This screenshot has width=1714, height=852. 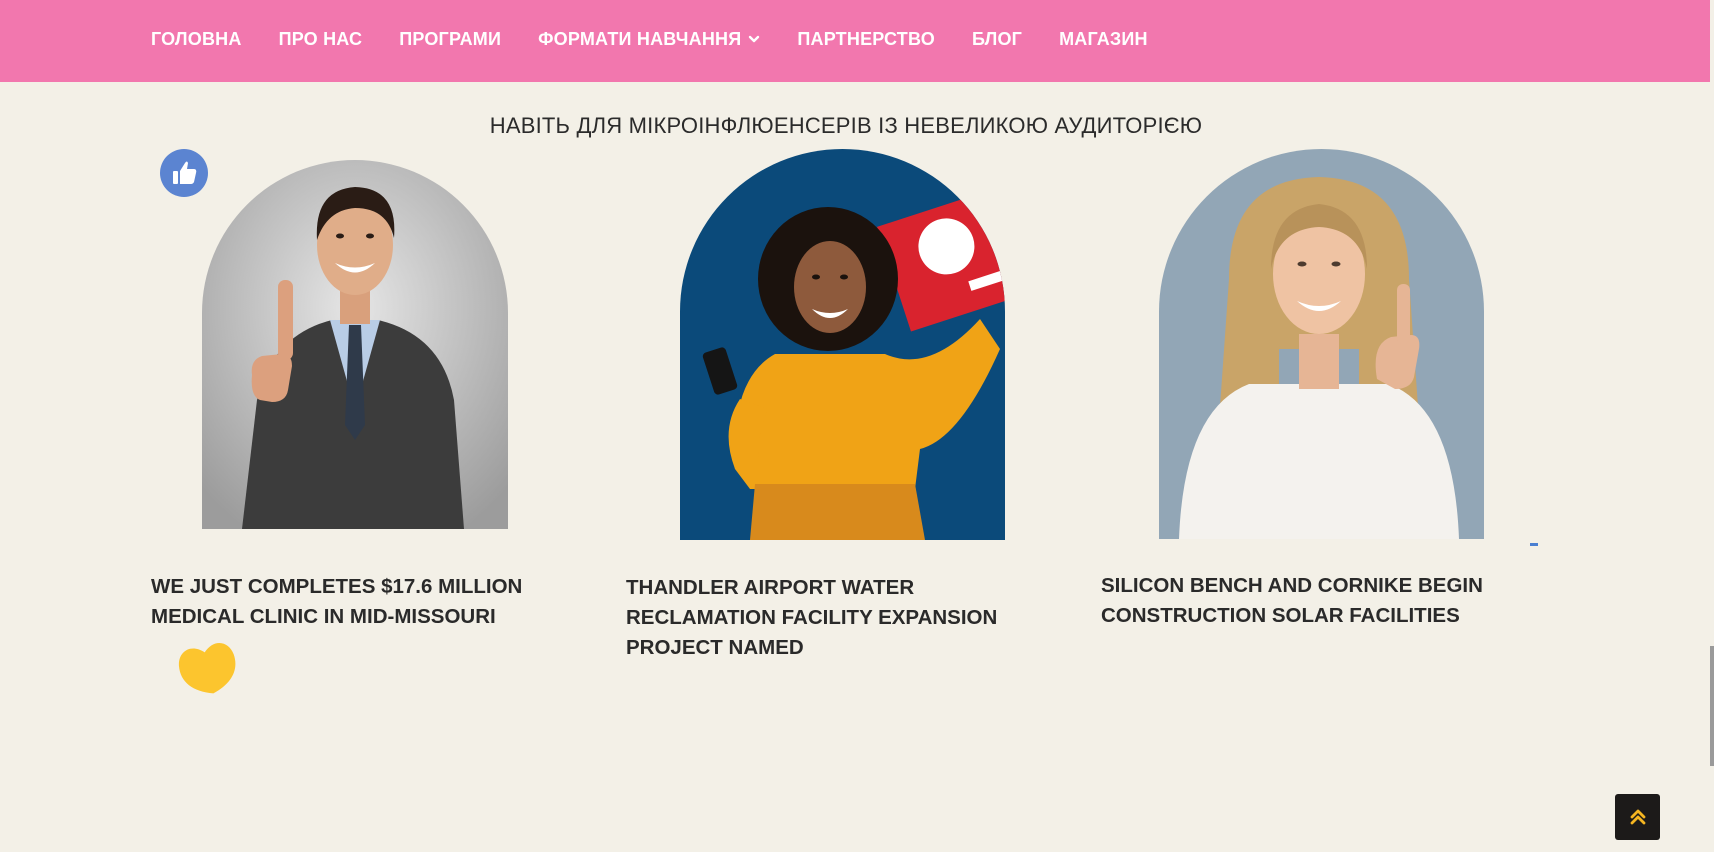 I want to click on double-chevron-up-icon, so click(x=1637, y=817).